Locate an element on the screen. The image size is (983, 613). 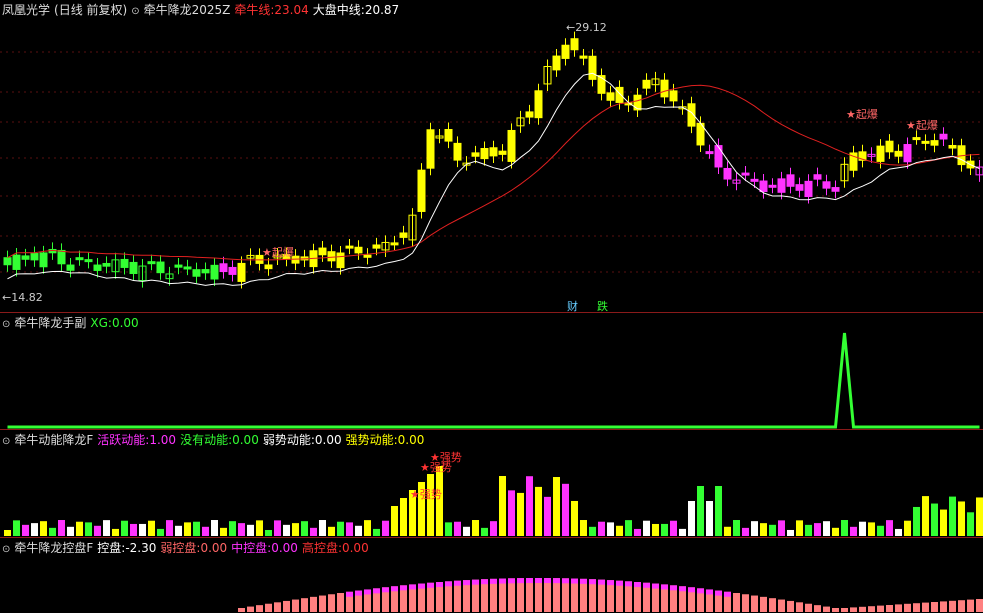
item-label: 强势动能: is located at coordinates (371, 440).